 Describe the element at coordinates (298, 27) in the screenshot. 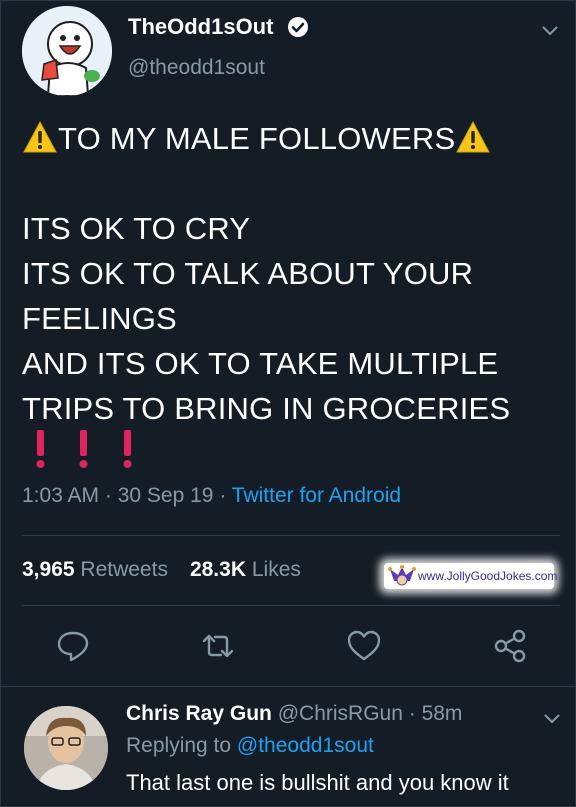

I see `verified-badge-icon` at that location.